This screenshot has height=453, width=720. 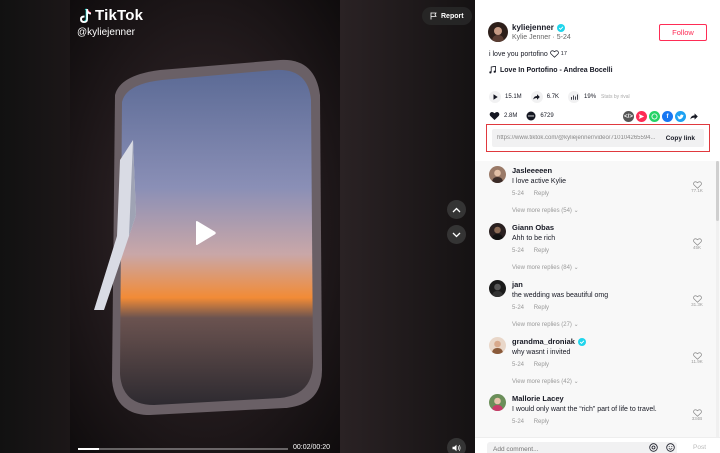 What do you see at coordinates (542, 211) in the screenshot?
I see `view-more-text: View more replies (54)` at bounding box center [542, 211].